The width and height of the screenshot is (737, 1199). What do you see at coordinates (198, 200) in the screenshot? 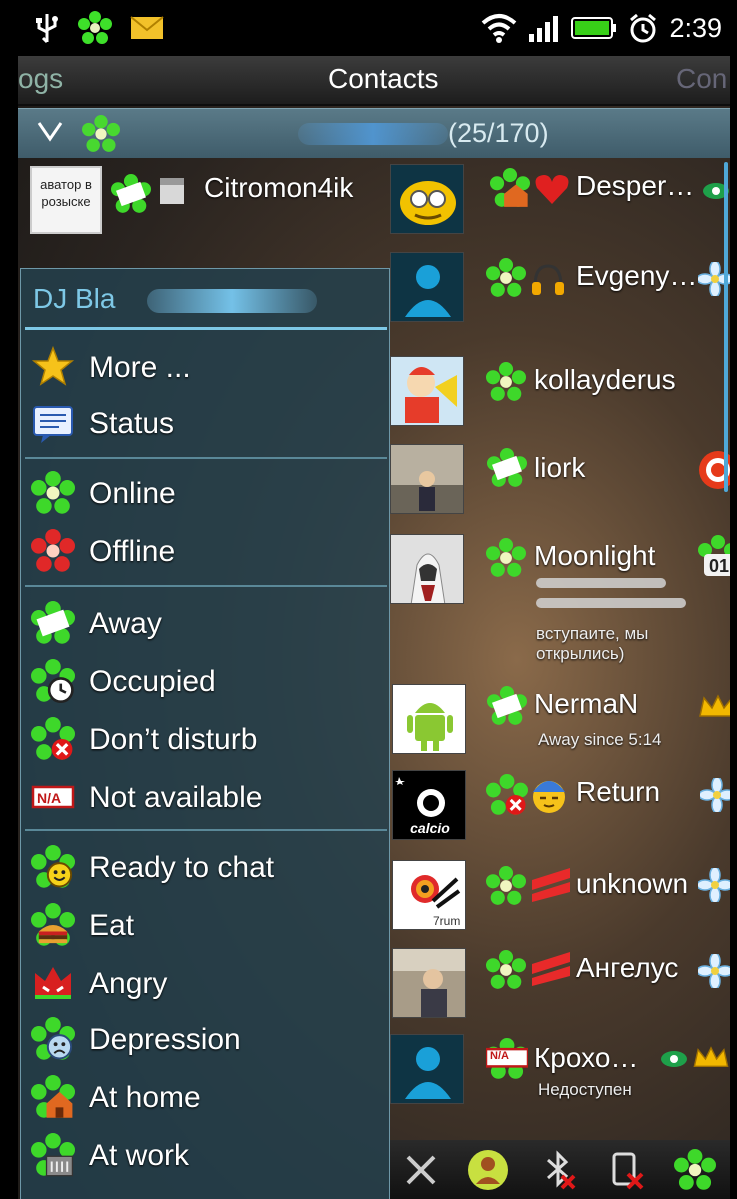
I see `contact-item: аватор в розыске Citromon4ik` at bounding box center [198, 200].